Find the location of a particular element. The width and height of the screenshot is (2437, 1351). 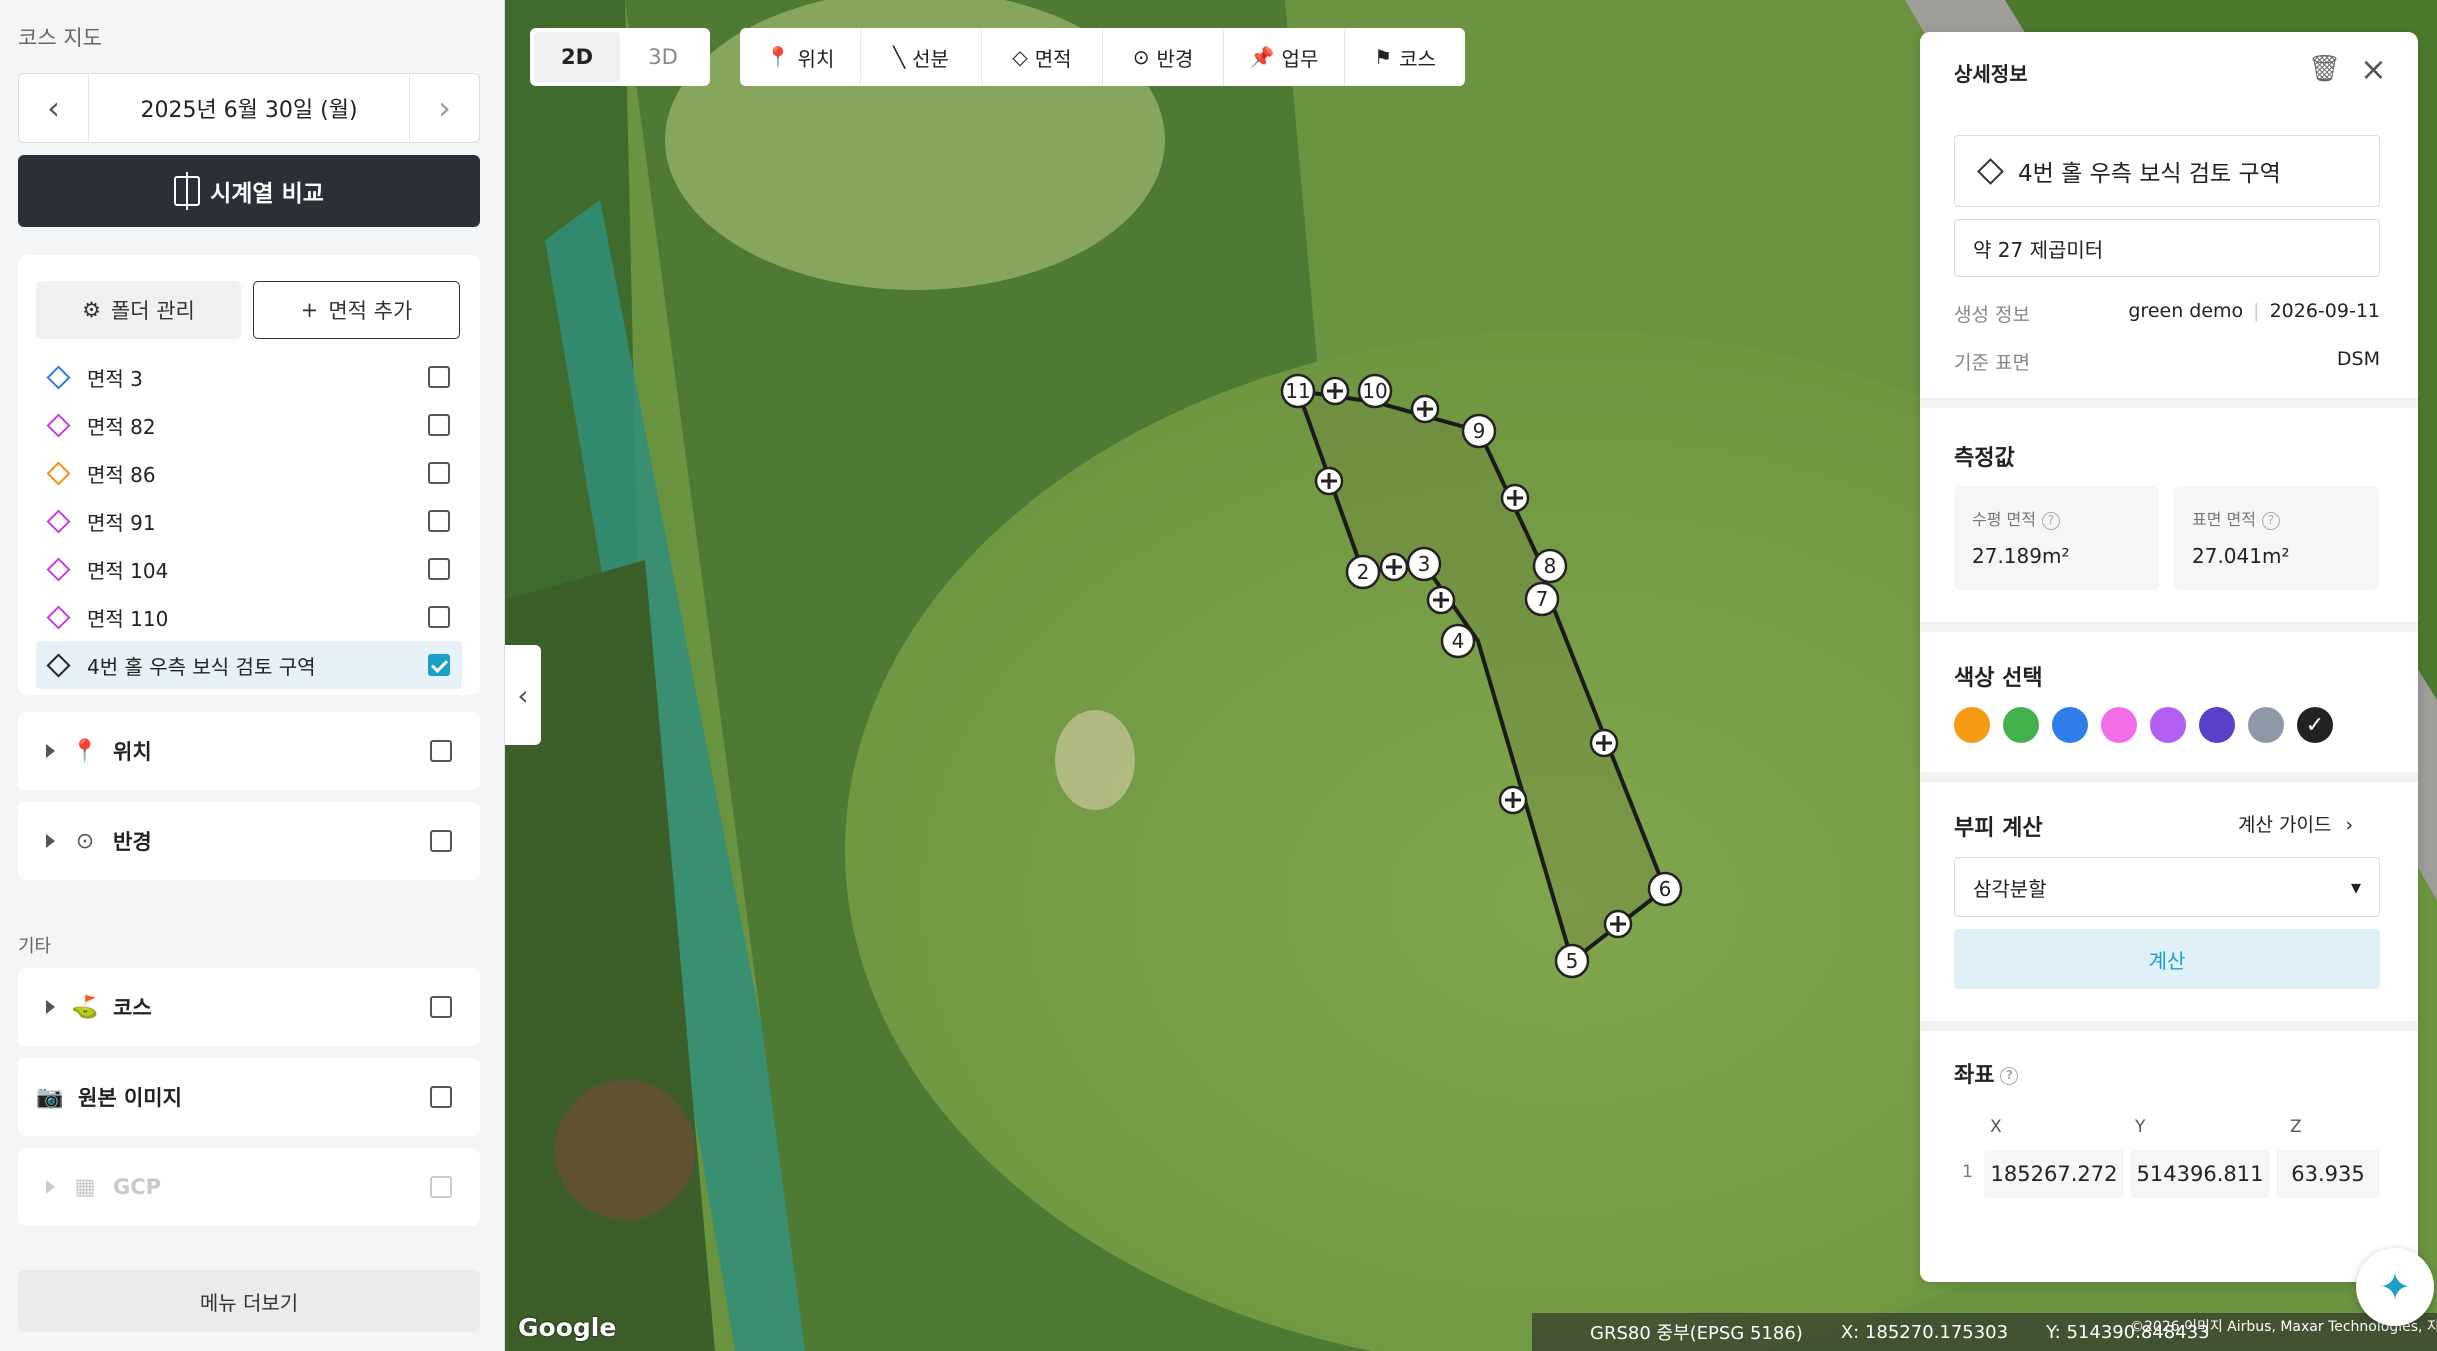

add-area-button: + 면적 추가 is located at coordinates (356, 310).